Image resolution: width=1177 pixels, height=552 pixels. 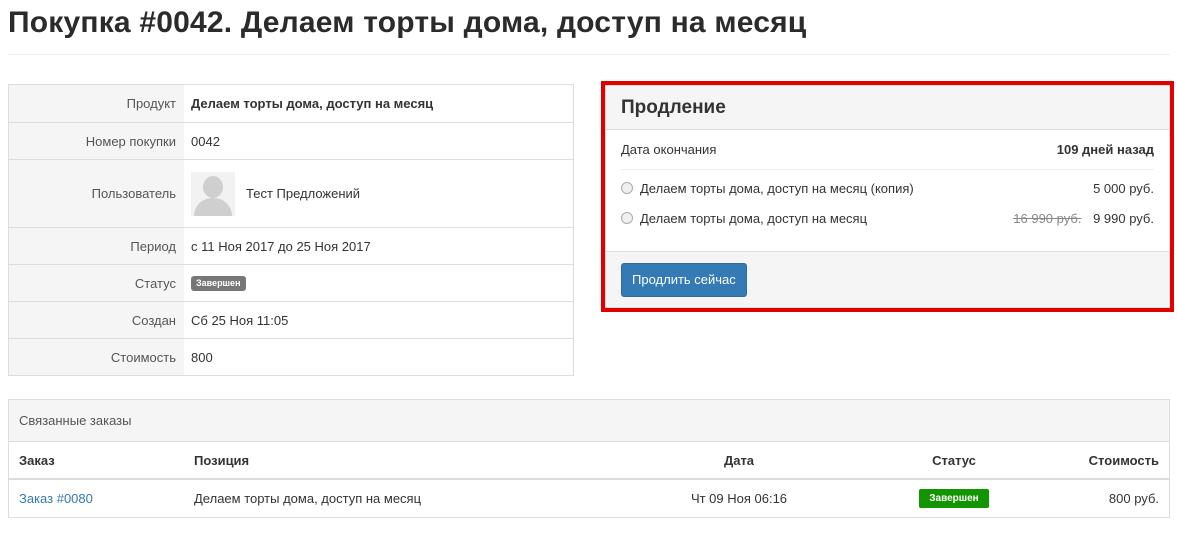 I want to click on detail-label: Номер покупки, so click(x=96, y=141).